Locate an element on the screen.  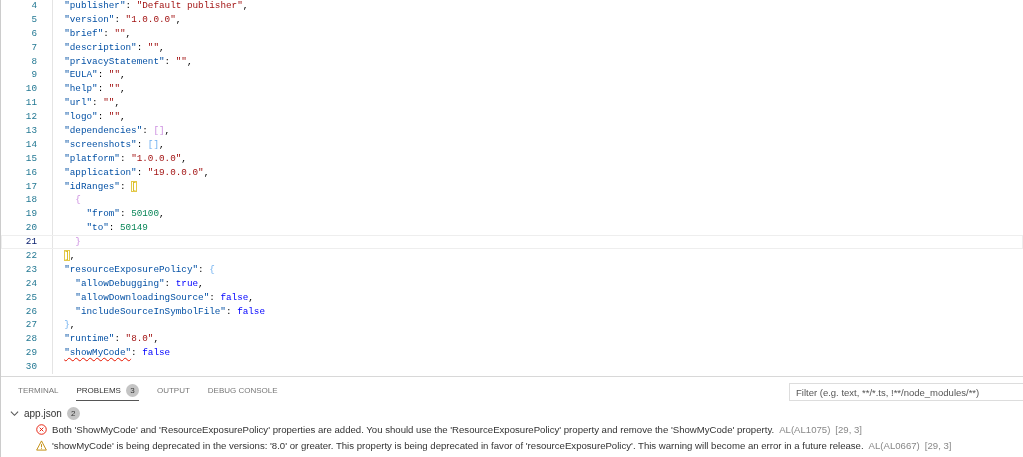
code-string: "19.0.0.0" is located at coordinates (175, 172).